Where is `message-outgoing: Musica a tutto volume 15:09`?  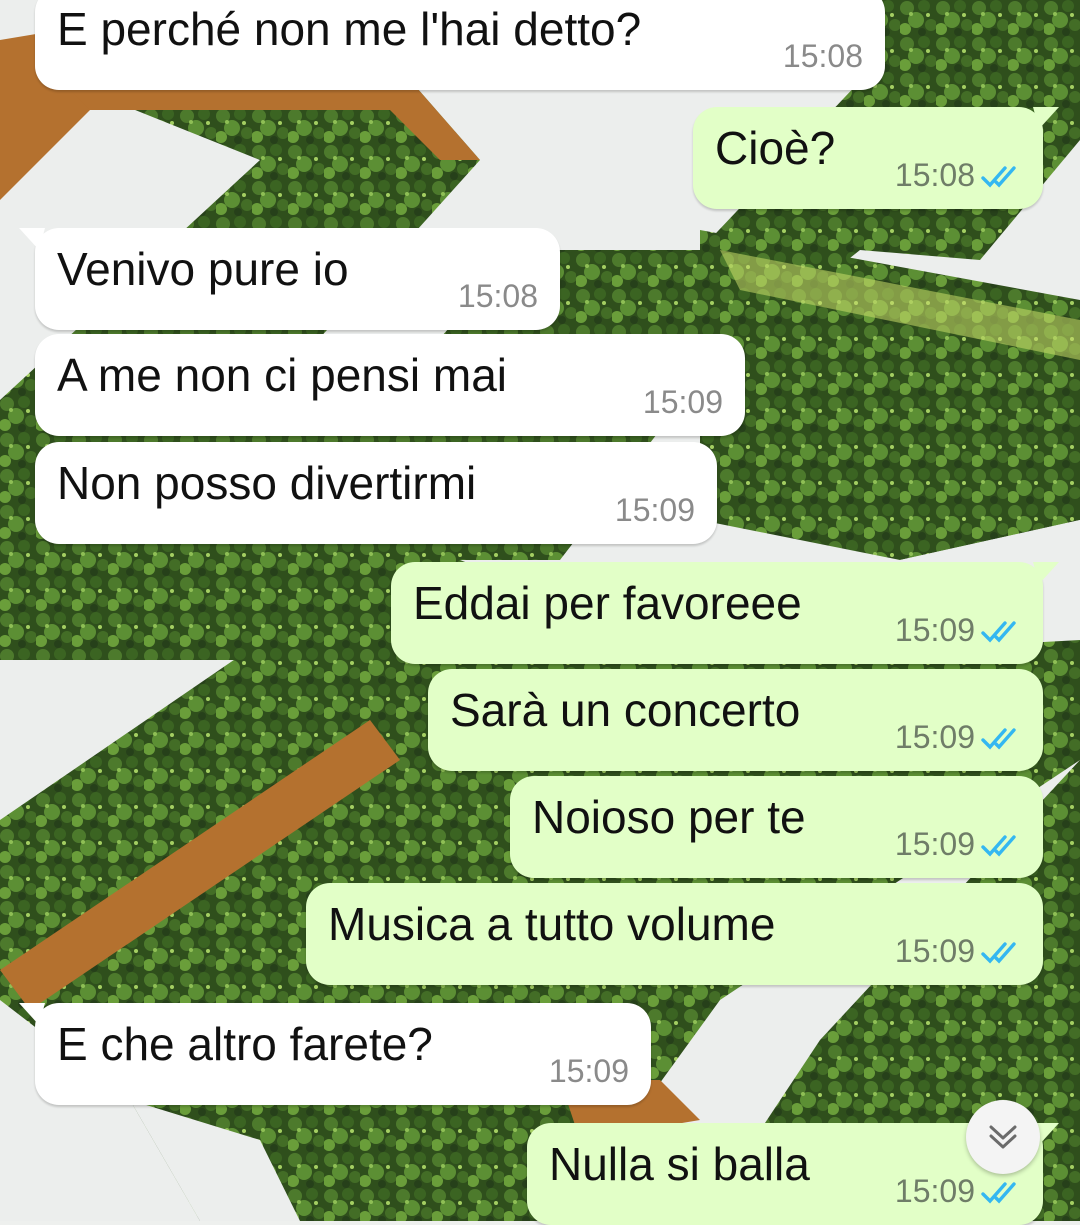 message-outgoing: Musica a tutto volume 15:09 is located at coordinates (674, 934).